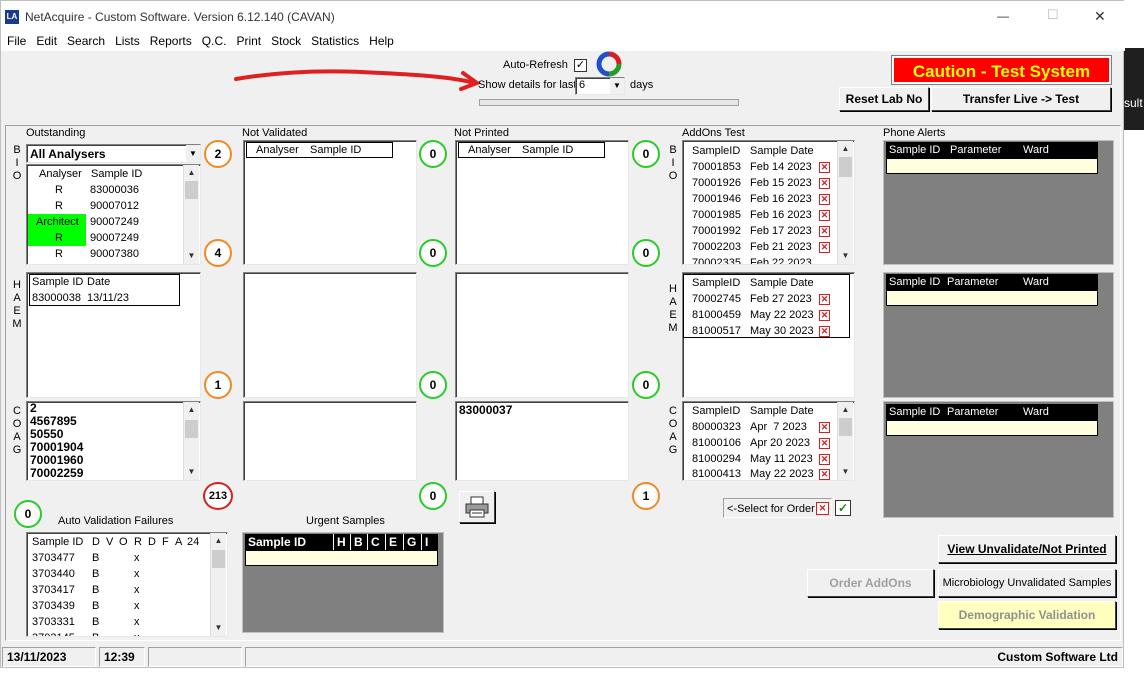  Describe the element at coordinates (277, 542) in the screenshot. I see `urgent-header-sampleid: Sample ID` at that location.